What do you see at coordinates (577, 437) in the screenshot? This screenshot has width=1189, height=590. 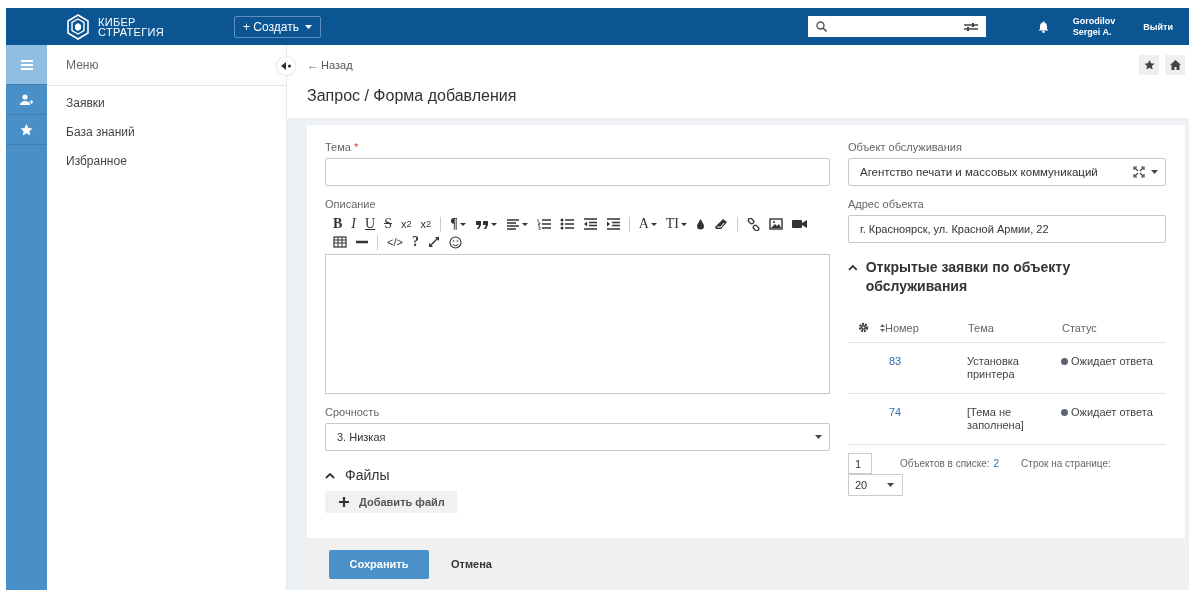 I see `urgency-select: 3. Низкая` at bounding box center [577, 437].